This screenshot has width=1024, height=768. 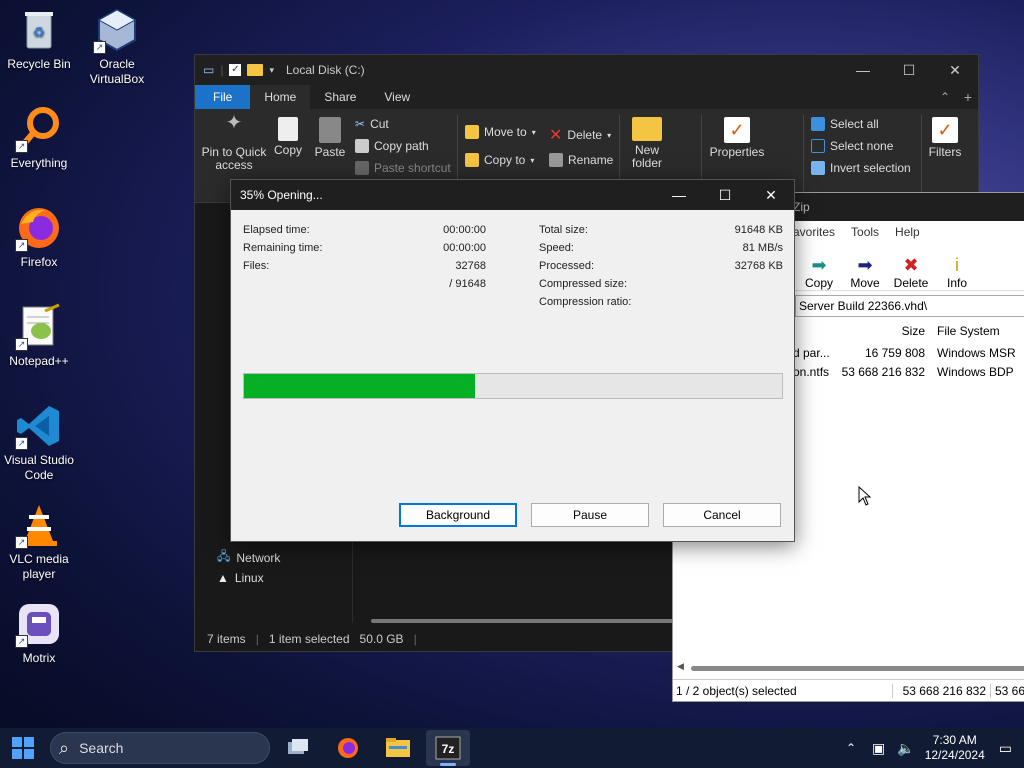 What do you see at coordinates (458, 515) in the screenshot?
I see `background-button: Background` at bounding box center [458, 515].